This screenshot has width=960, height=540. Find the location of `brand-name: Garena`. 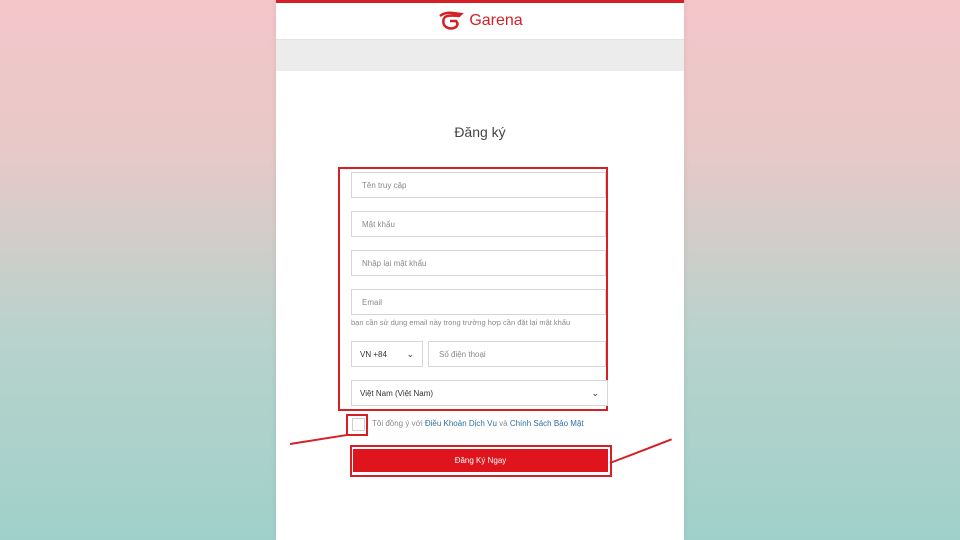

brand-name: Garena is located at coordinates (496, 20).